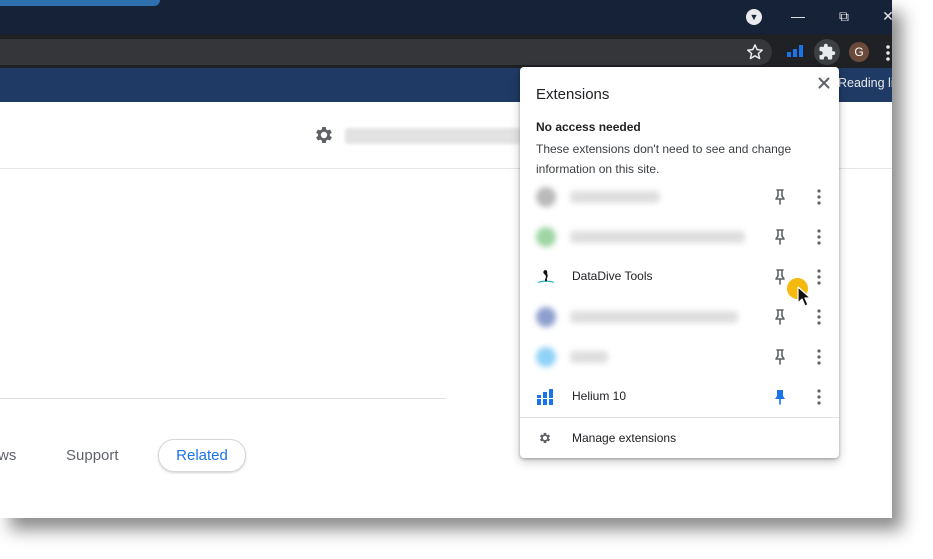  What do you see at coordinates (545, 397) in the screenshot?
I see `helium10-icon` at bounding box center [545, 397].